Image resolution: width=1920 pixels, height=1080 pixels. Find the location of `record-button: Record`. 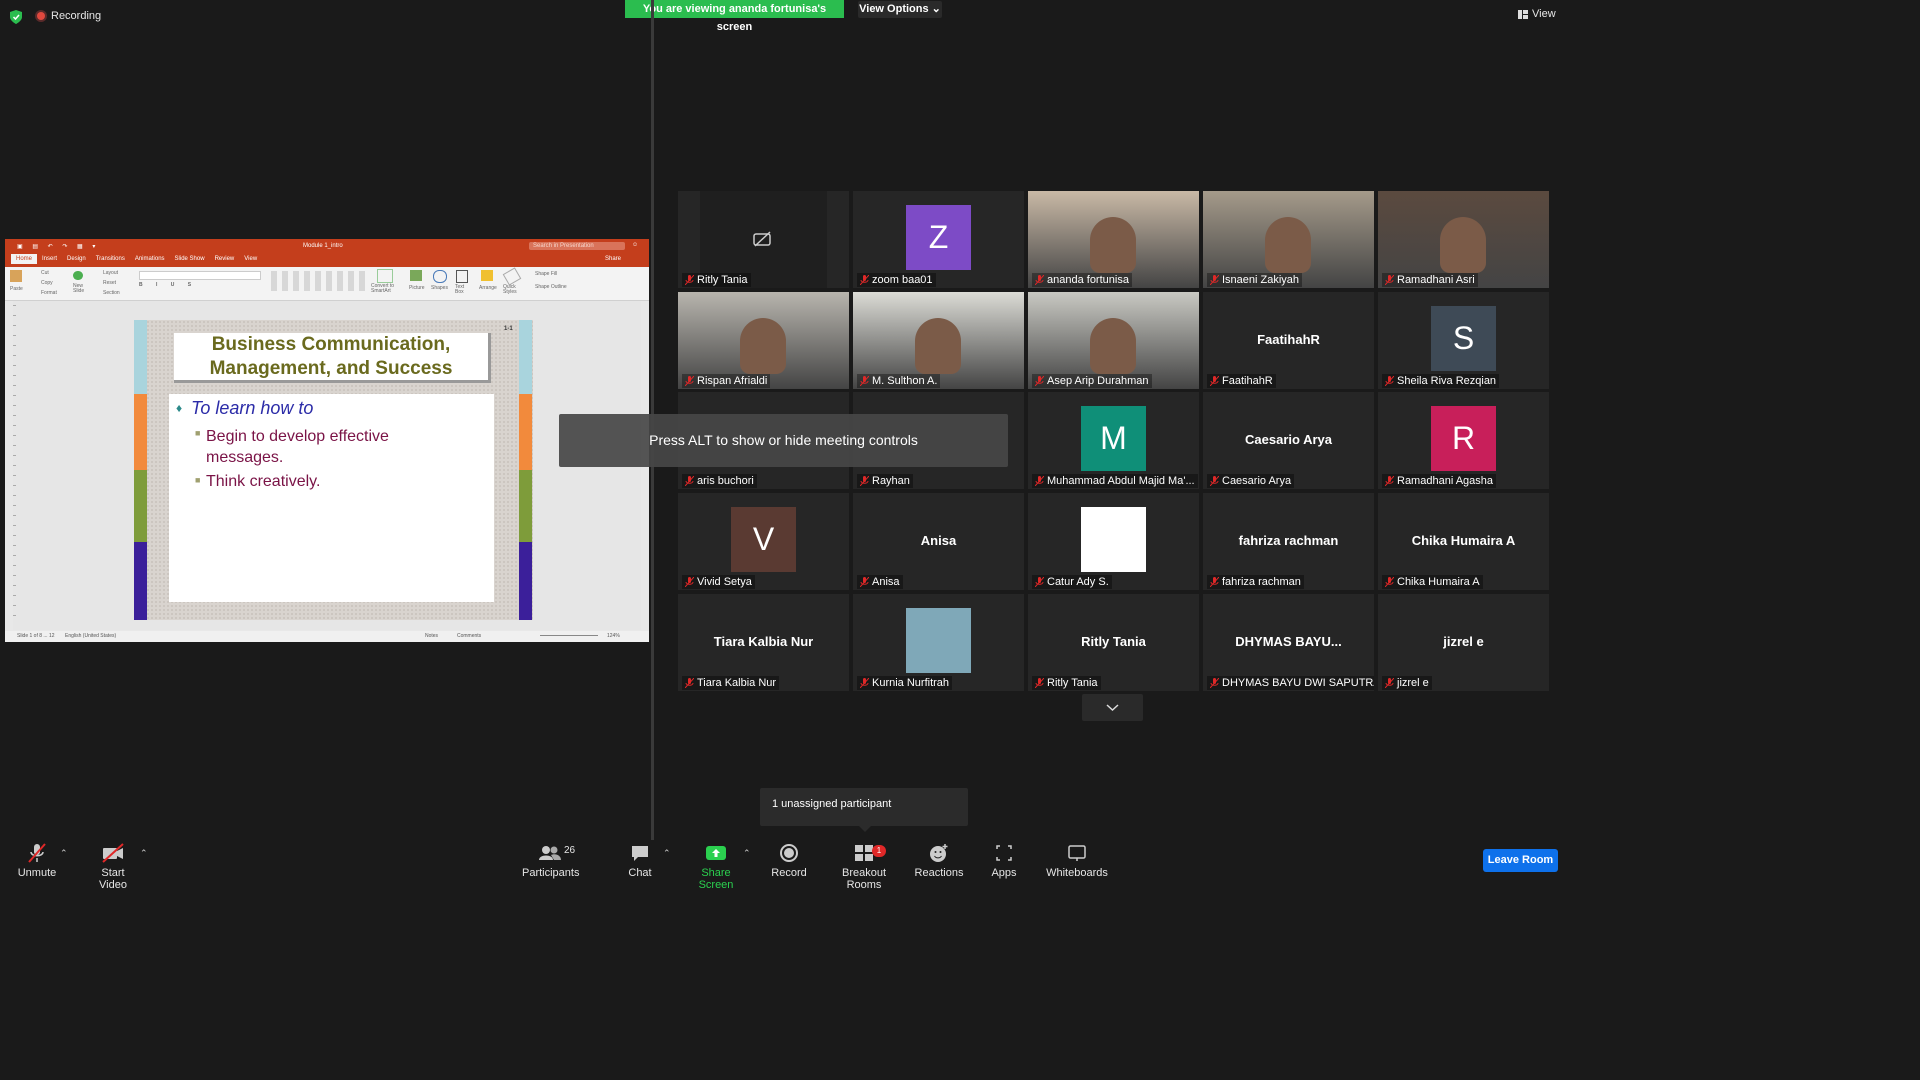

record-button: Record is located at coordinates (789, 860).